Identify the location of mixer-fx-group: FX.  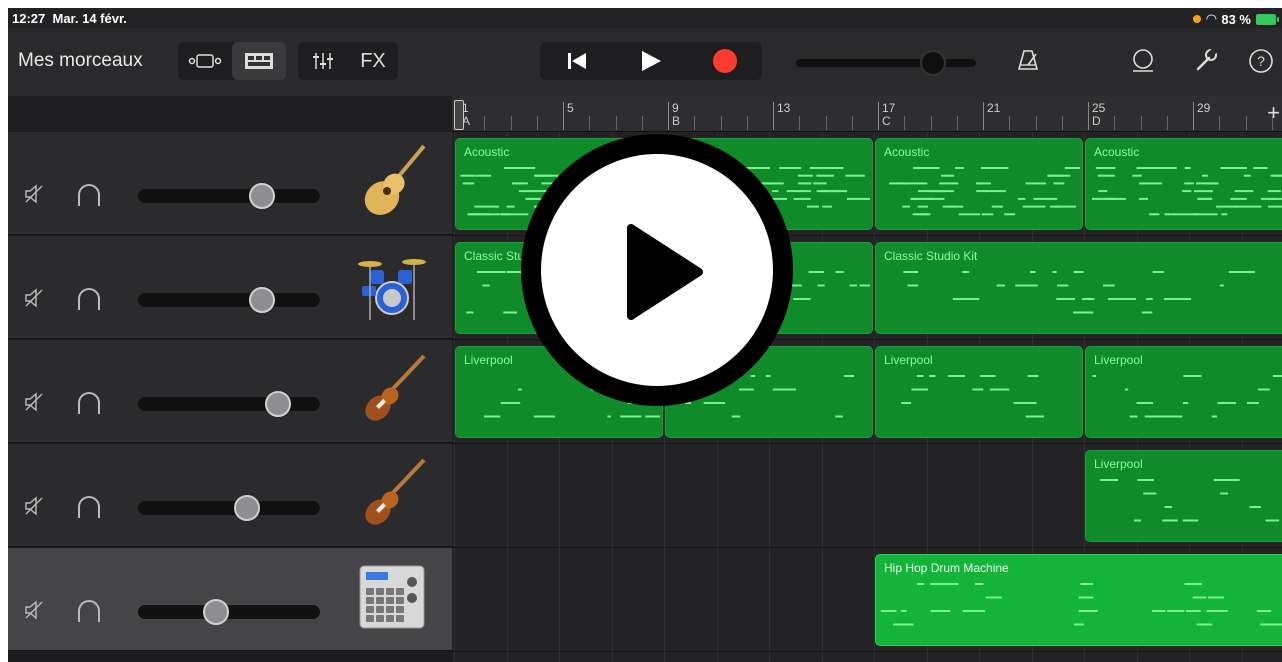
(348, 61).